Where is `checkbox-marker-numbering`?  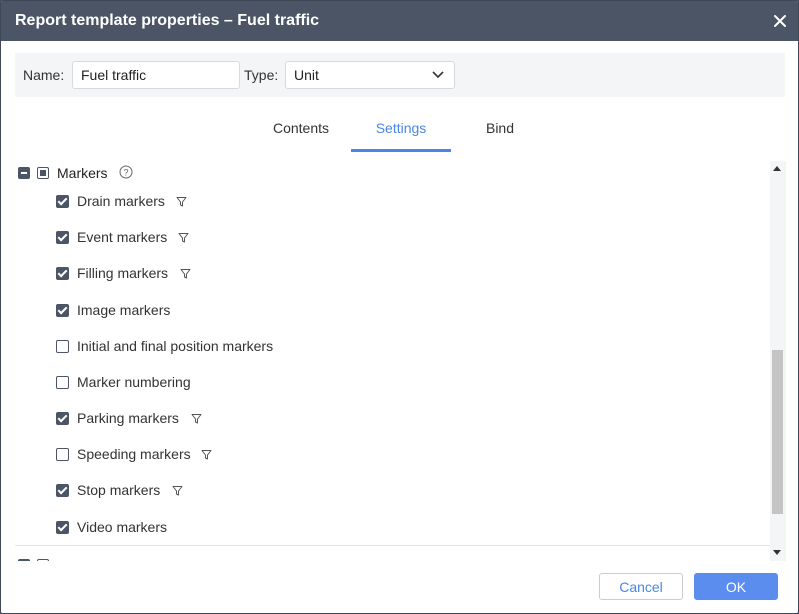
checkbox-marker-numbering is located at coordinates (62, 382).